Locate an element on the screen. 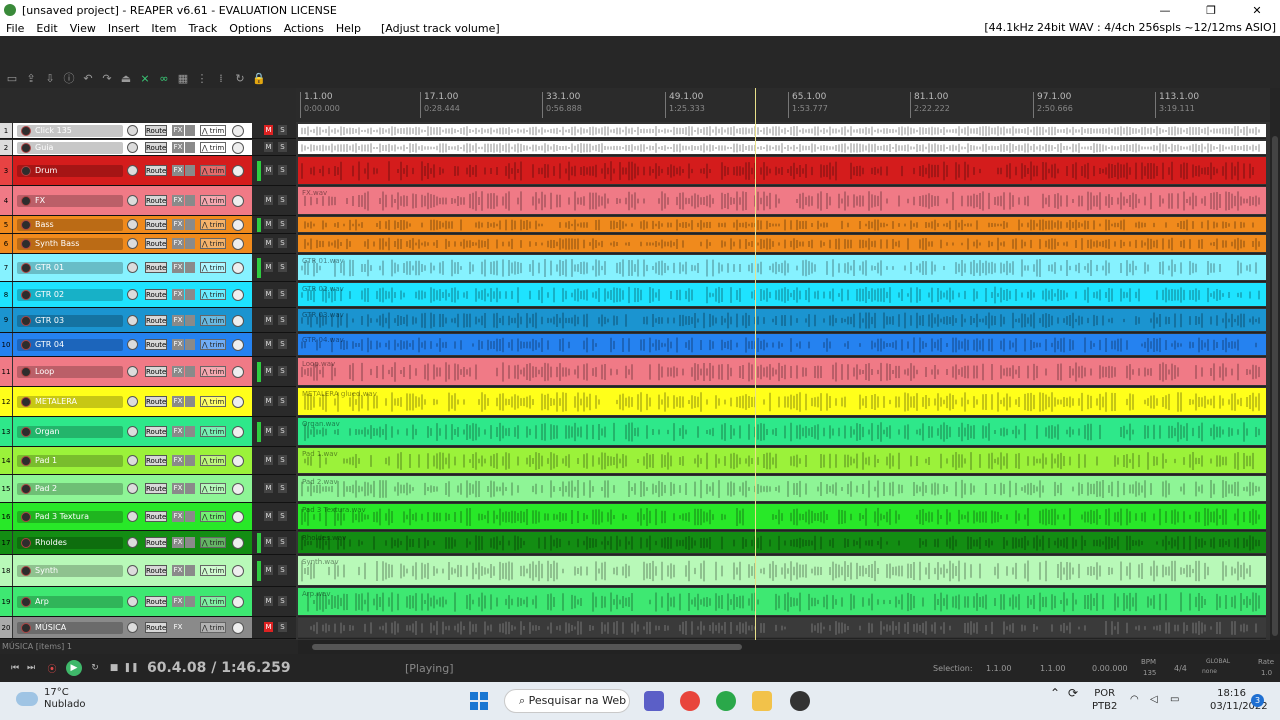 The image size is (1280, 720). track-number: 4 is located at coordinates (6, 200).